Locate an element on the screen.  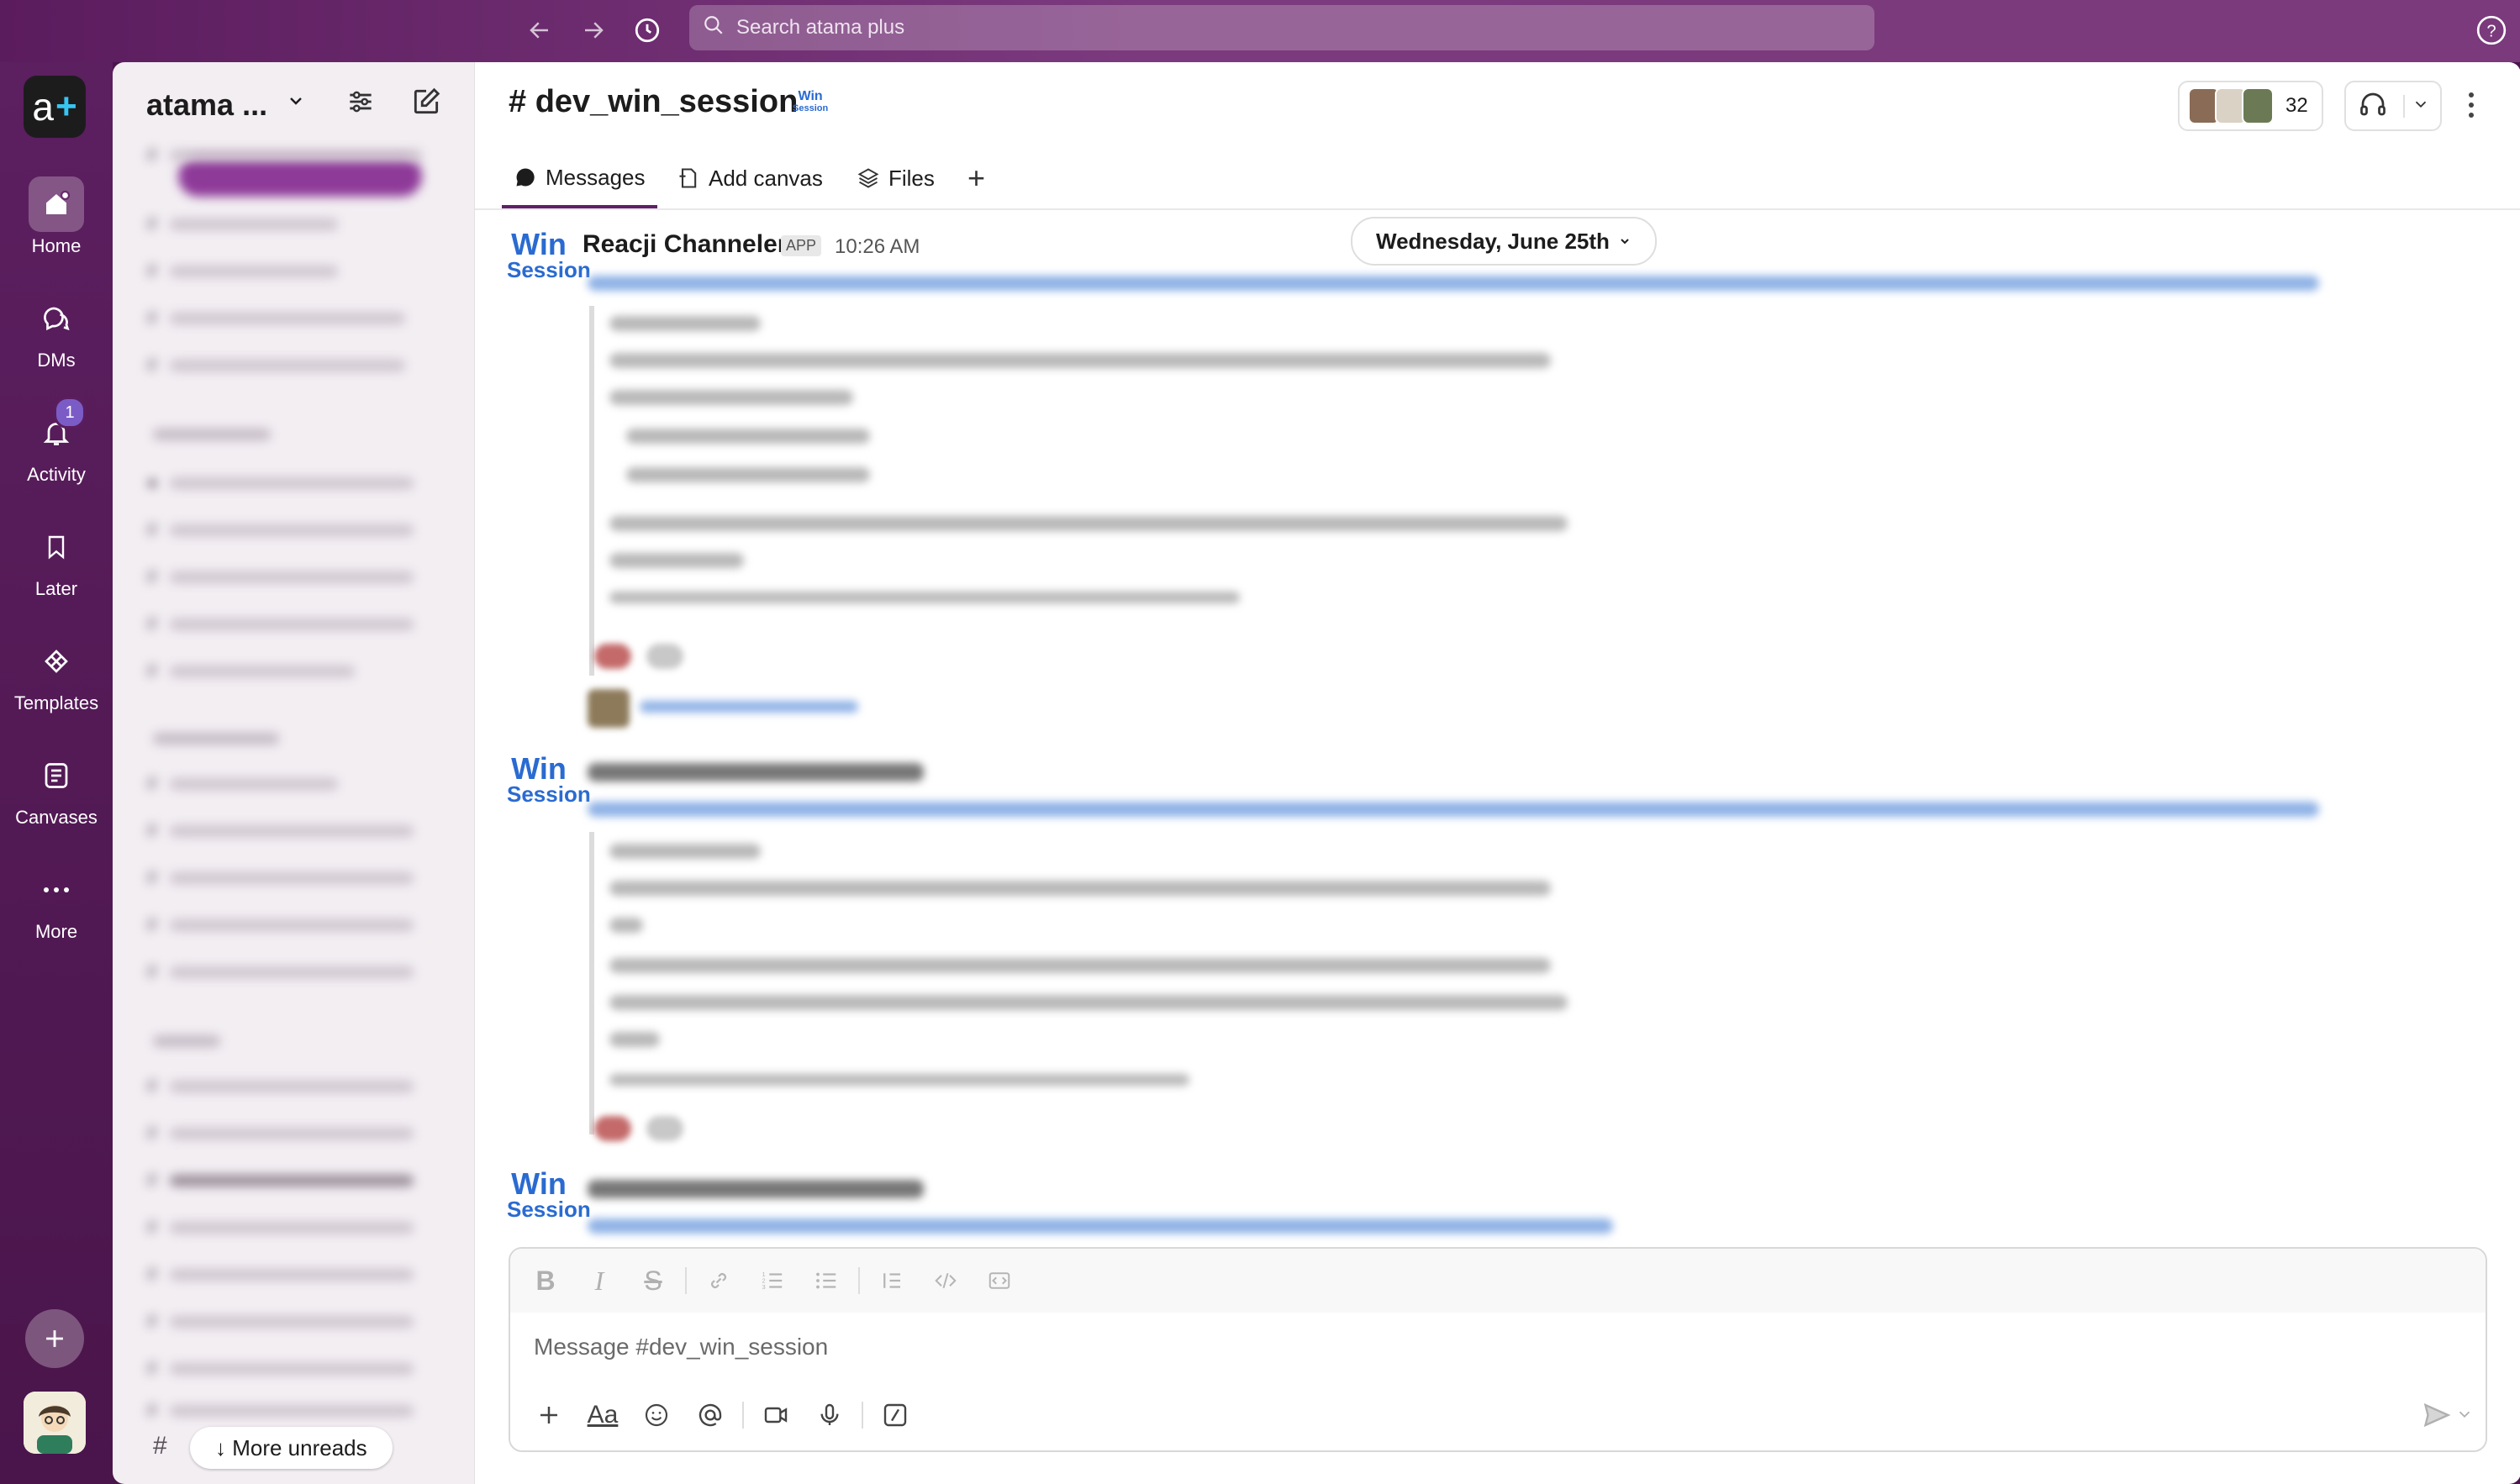
emoji-icon is located at coordinates (656, 1415).